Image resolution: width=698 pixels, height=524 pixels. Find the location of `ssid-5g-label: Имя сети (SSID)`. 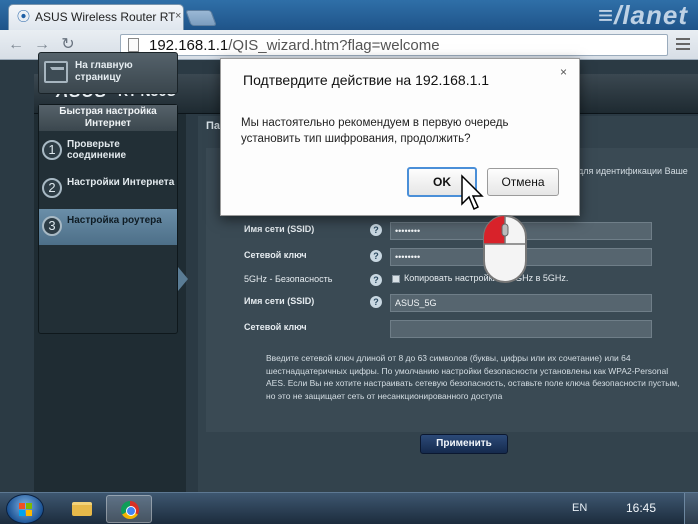

ssid-5g-label: Имя сети (SSID) is located at coordinates (279, 301).